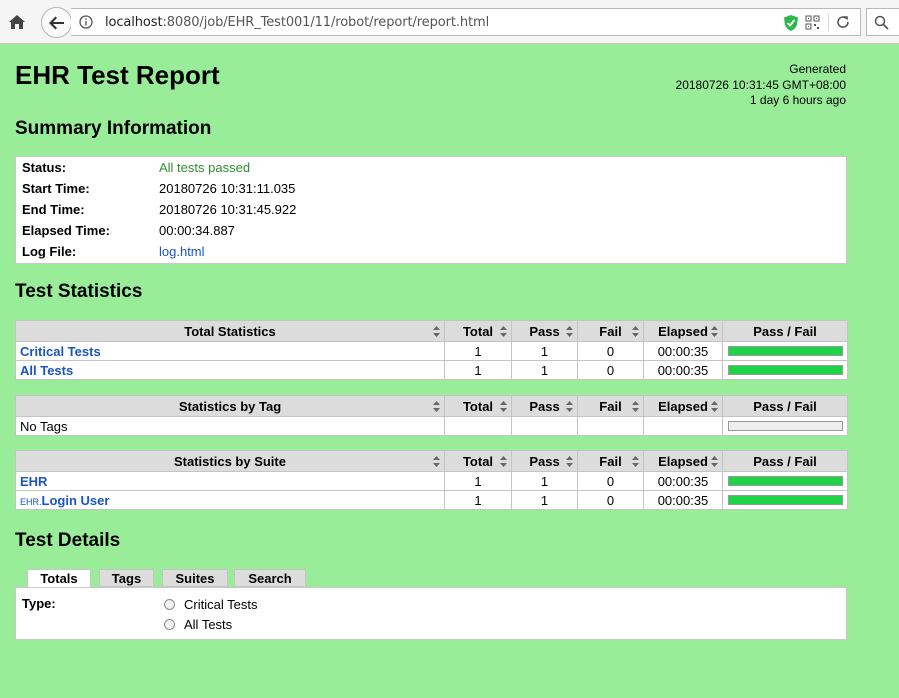 This screenshot has width=899, height=698. What do you see at coordinates (17, 22) in the screenshot?
I see `home-icon` at bounding box center [17, 22].